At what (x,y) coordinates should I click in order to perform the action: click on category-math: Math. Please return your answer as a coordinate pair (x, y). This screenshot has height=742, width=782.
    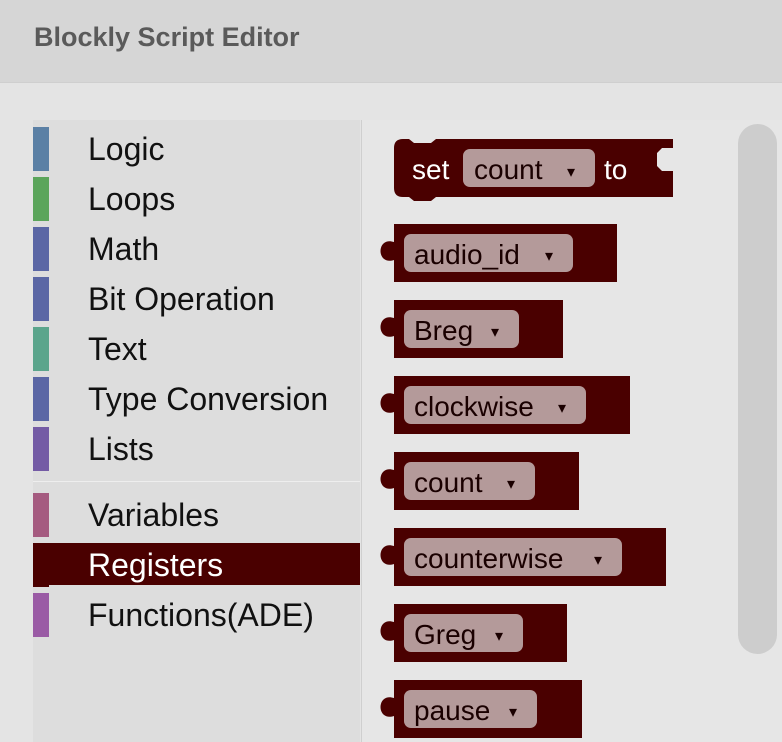
    Looking at the image, I should click on (196, 249).